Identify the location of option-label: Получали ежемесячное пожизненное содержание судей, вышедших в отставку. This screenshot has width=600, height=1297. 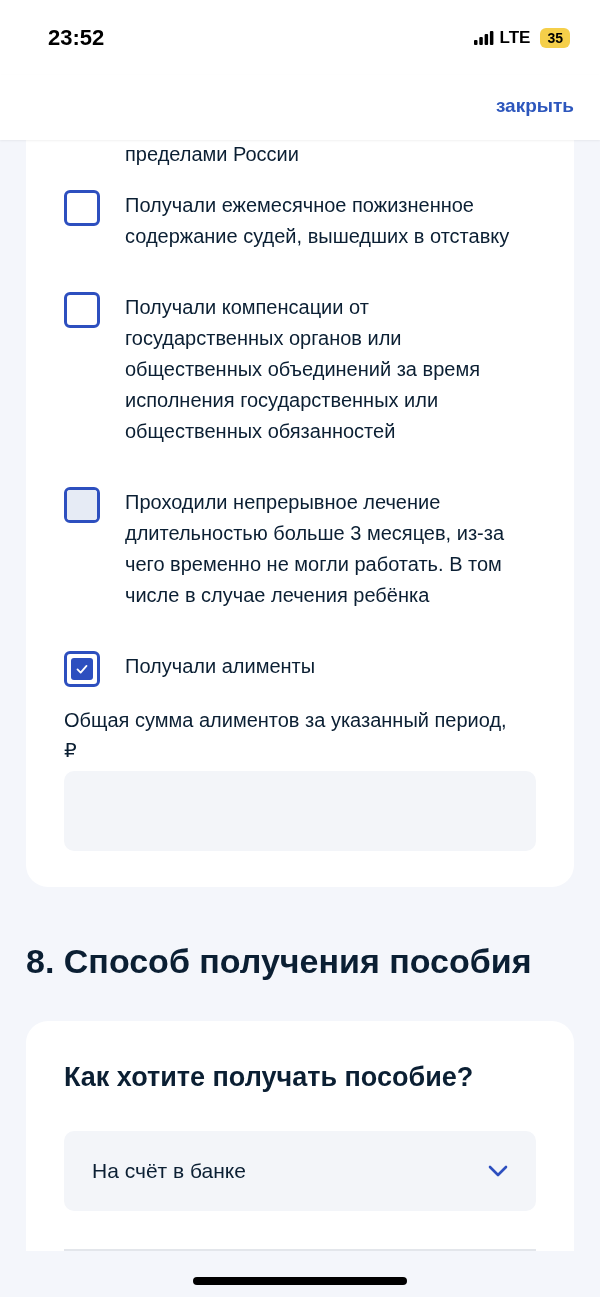
(318, 221).